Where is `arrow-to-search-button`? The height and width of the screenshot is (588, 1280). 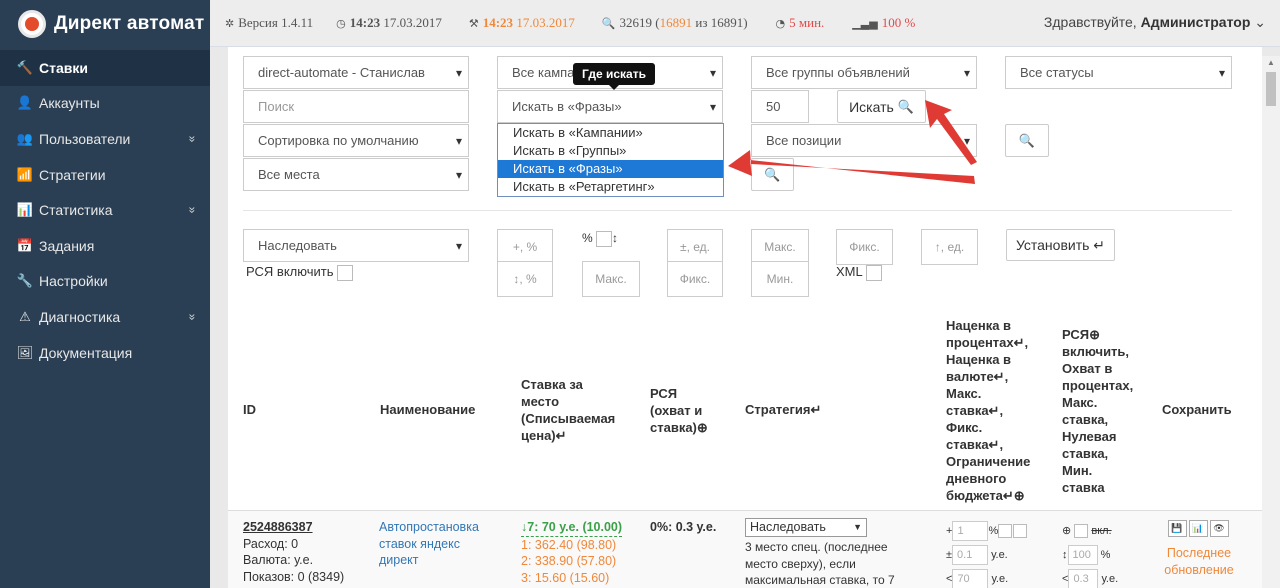
arrow-to-search-button is located at coordinates (951, 132).